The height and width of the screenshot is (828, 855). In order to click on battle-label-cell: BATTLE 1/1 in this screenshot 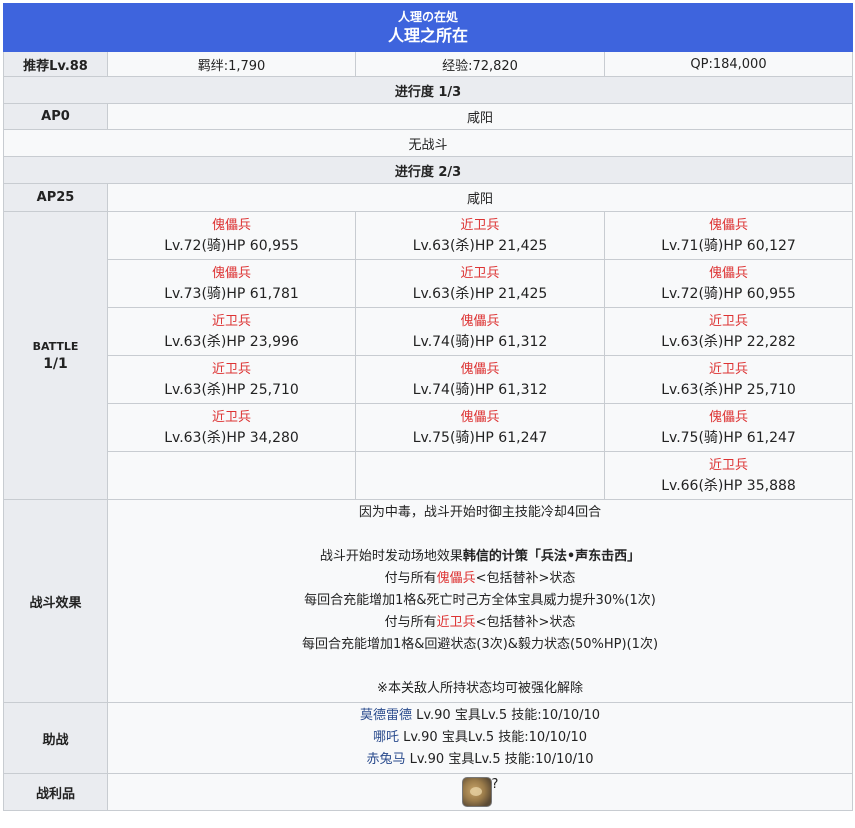, I will do `click(55, 355)`.